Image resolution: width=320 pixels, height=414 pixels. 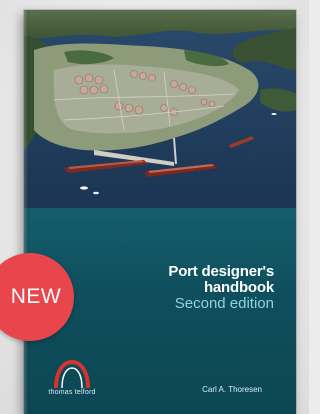 What do you see at coordinates (221, 271) in the screenshot?
I see `title-line-1: Port designer's` at bounding box center [221, 271].